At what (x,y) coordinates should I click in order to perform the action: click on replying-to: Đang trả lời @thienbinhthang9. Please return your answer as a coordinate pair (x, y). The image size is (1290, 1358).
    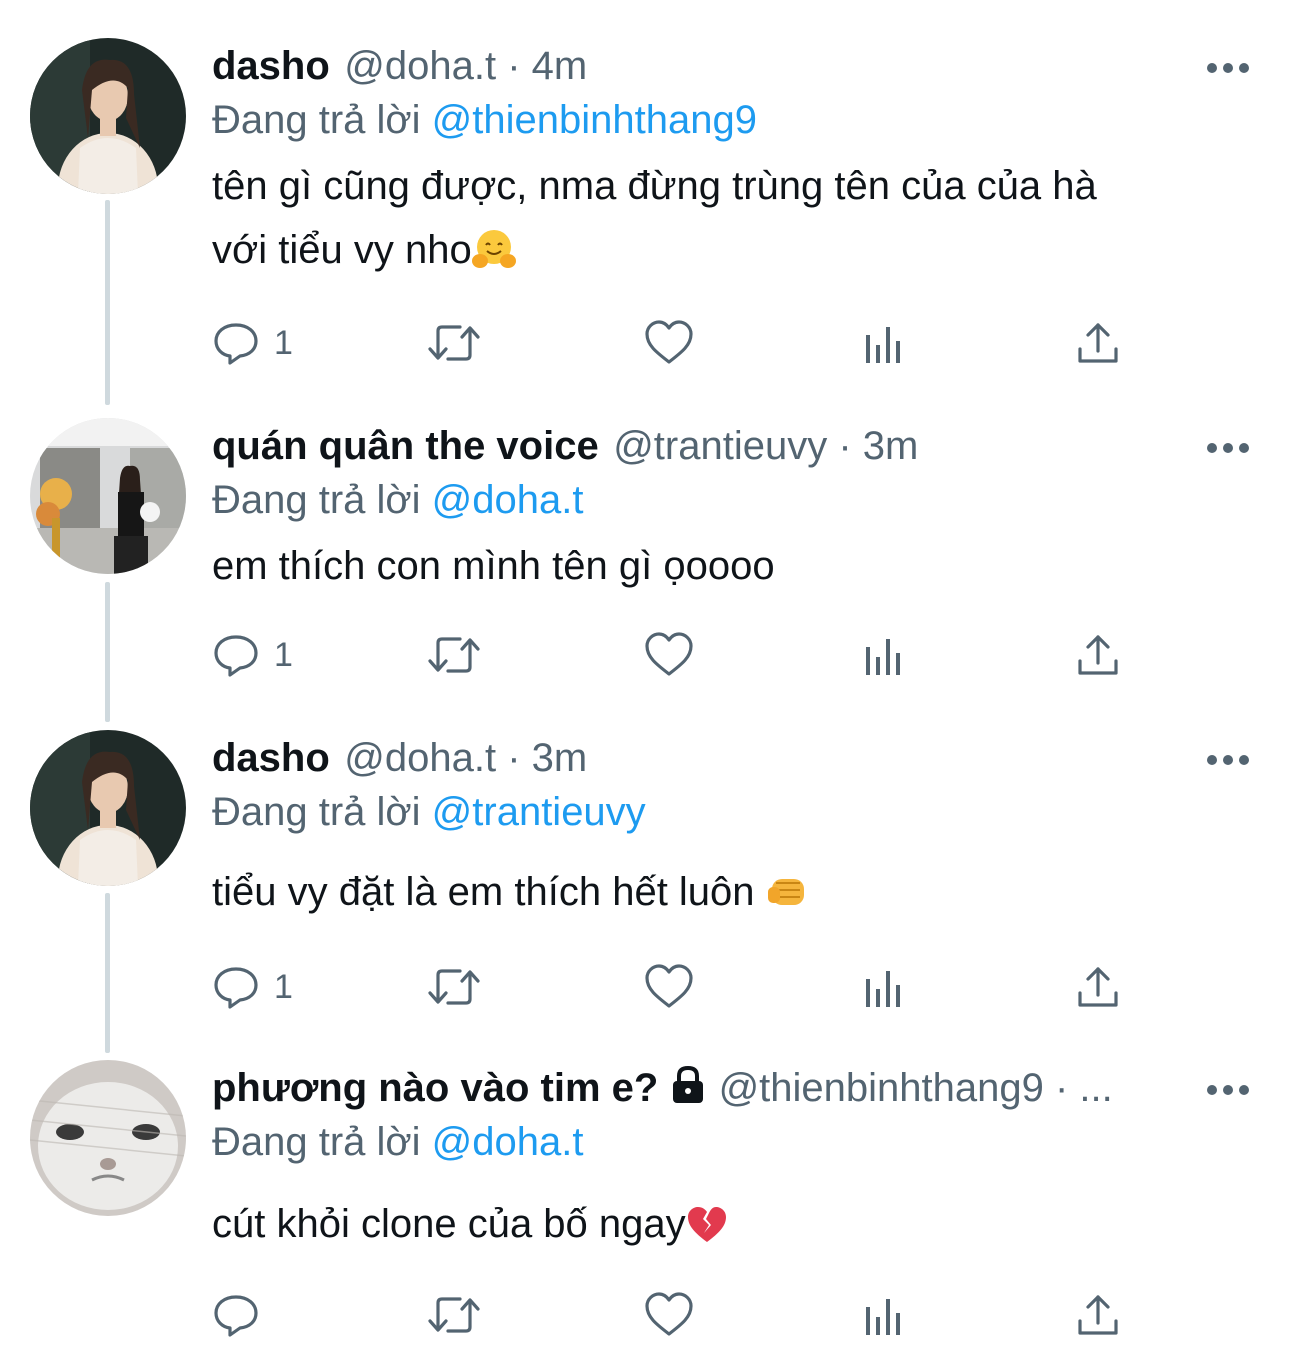
    Looking at the image, I should click on (484, 120).